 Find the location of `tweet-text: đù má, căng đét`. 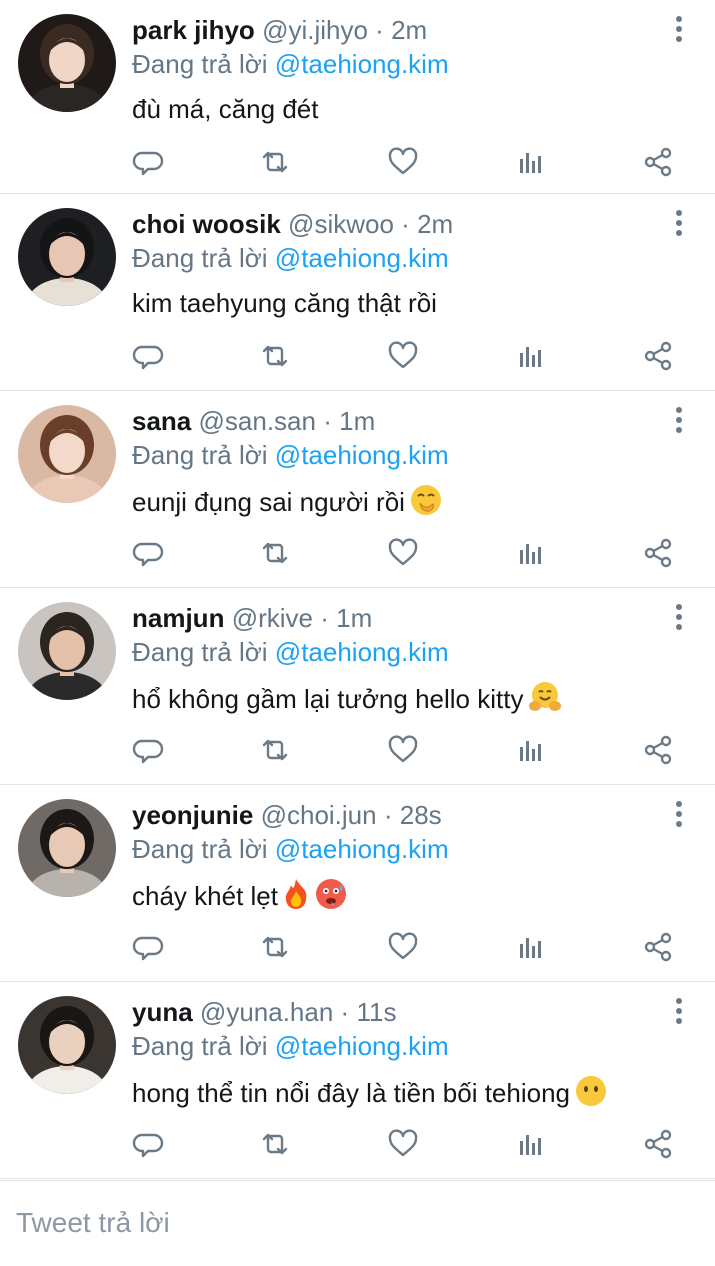

tweet-text: đù má, căng đét is located at coordinates (225, 109).